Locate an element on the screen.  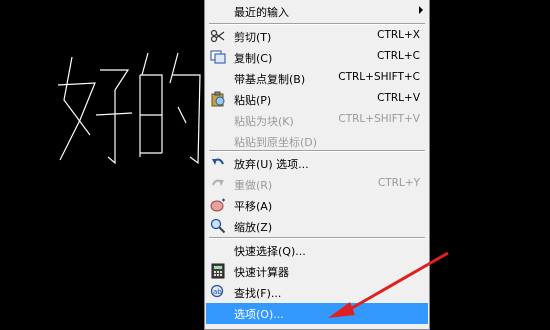
menu-item-zoom: 缩放(Z) is located at coordinates (317, 226).